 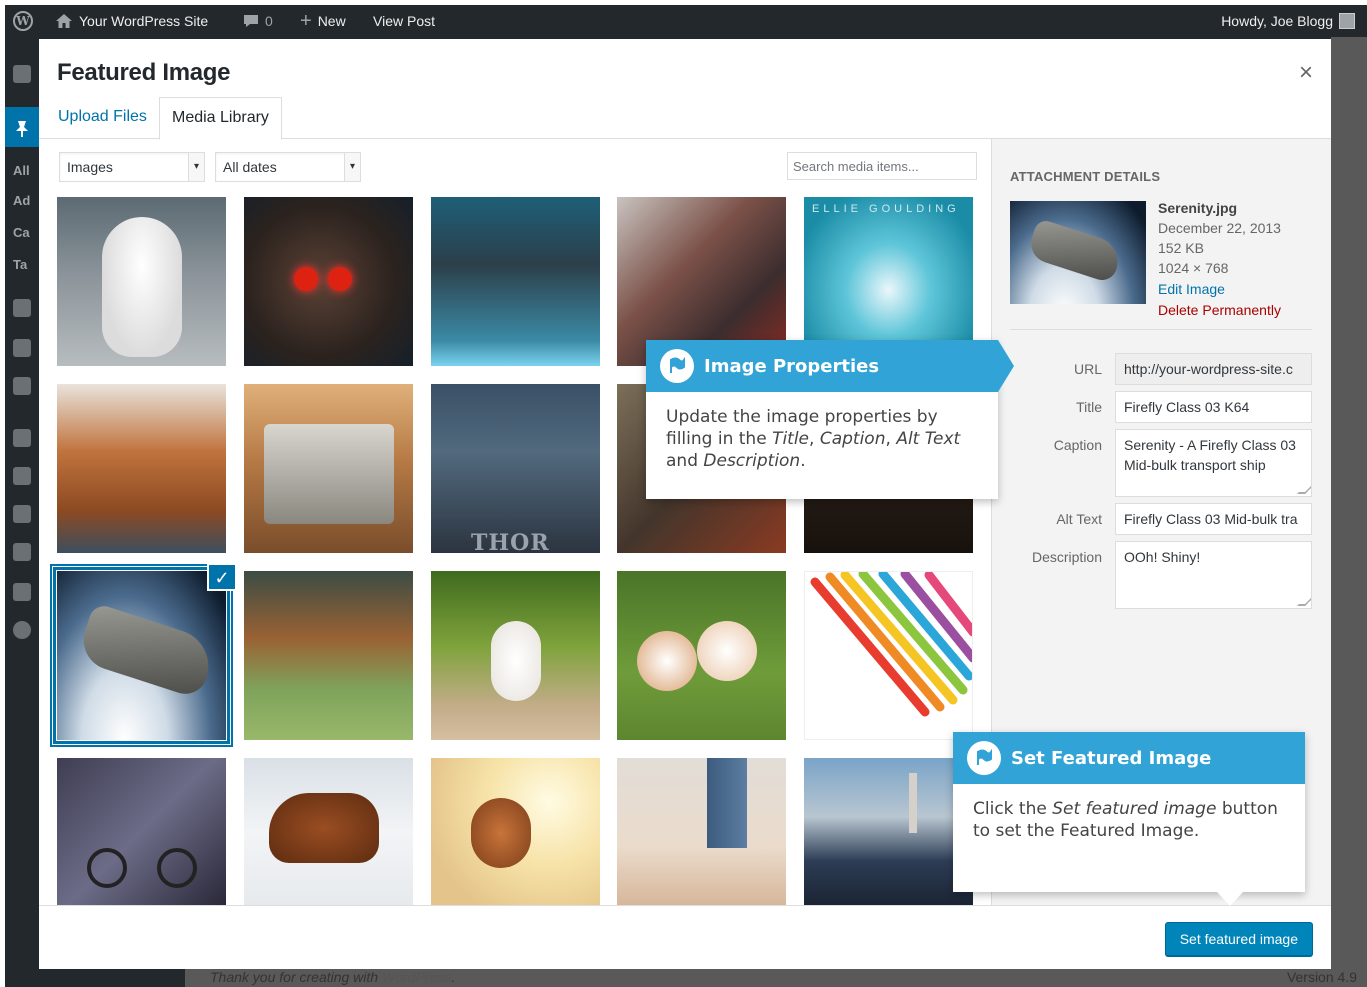 I want to click on comments-count: 0, so click(x=269, y=21).